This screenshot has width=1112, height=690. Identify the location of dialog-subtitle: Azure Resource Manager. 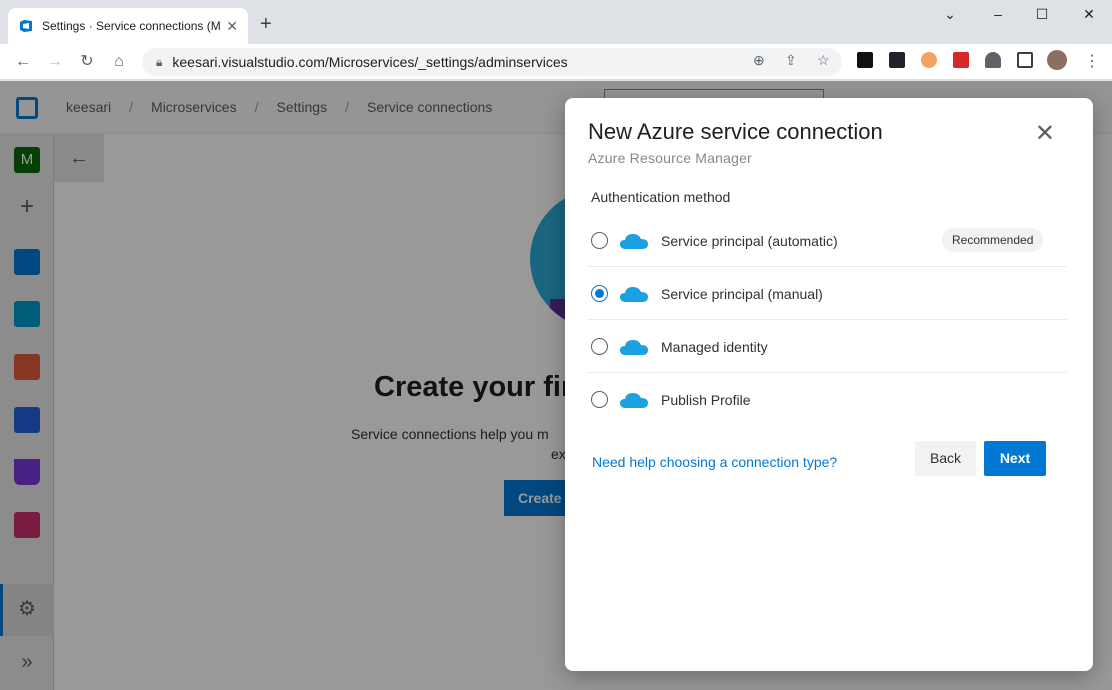
(670, 158).